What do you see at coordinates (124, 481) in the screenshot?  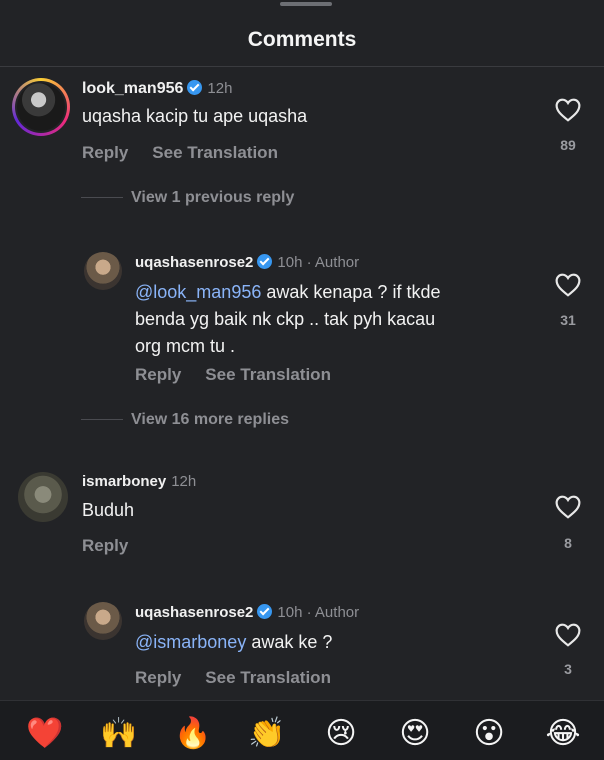 I see `username-text: ismarboney` at bounding box center [124, 481].